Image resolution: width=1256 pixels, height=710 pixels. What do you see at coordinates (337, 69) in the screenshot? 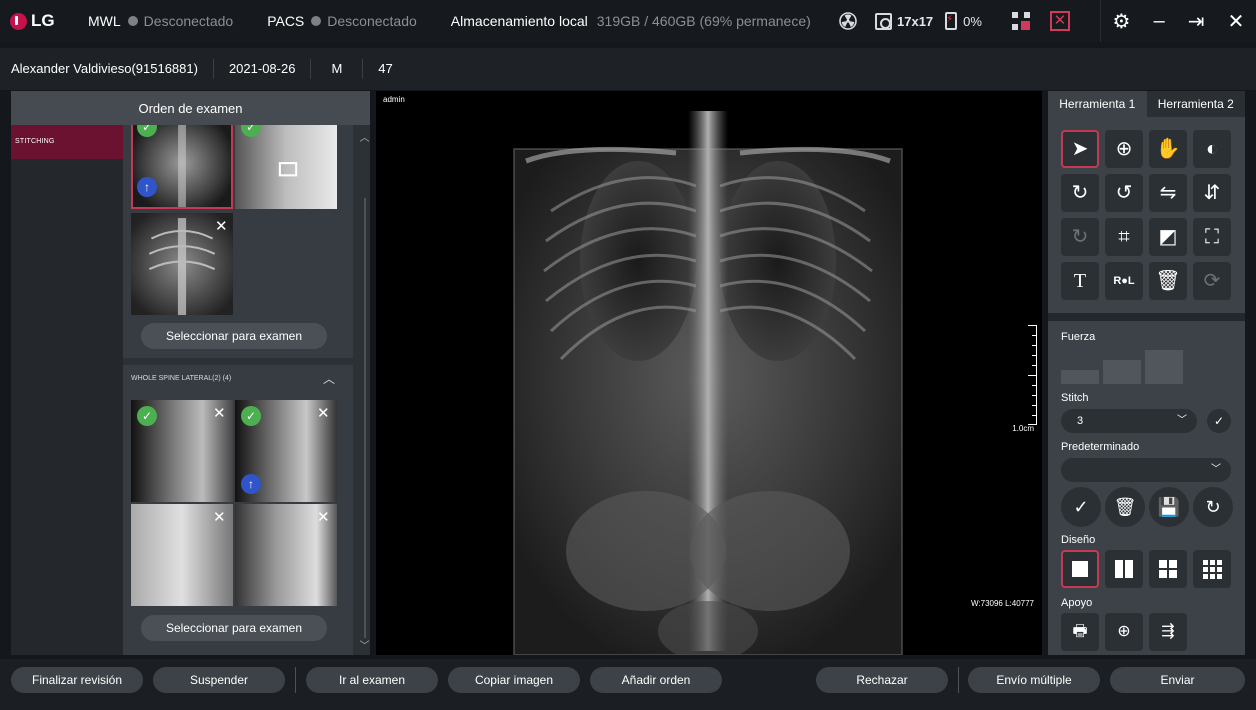
I see `patient-sex: M` at bounding box center [337, 69].